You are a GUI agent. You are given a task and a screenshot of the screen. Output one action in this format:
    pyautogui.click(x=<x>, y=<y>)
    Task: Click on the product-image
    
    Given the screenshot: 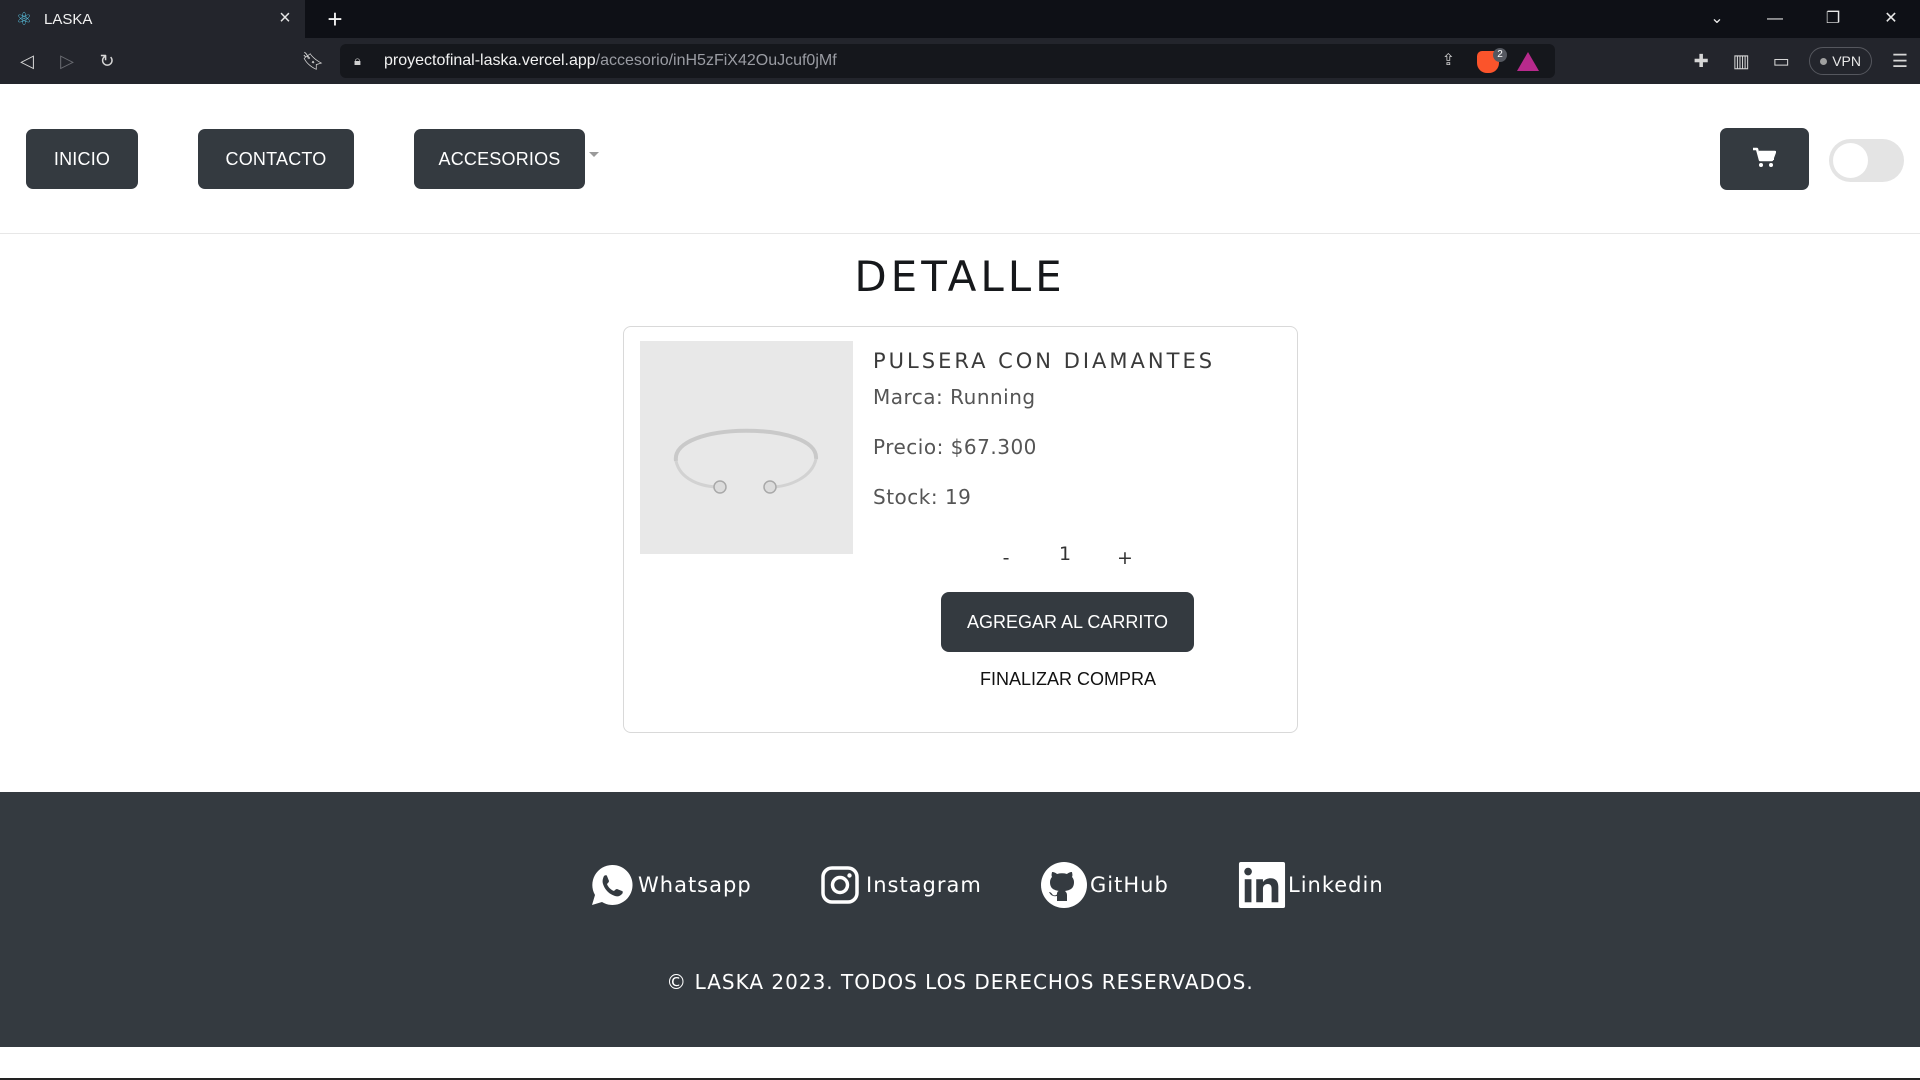 What is the action you would take?
    pyautogui.click(x=746, y=447)
    